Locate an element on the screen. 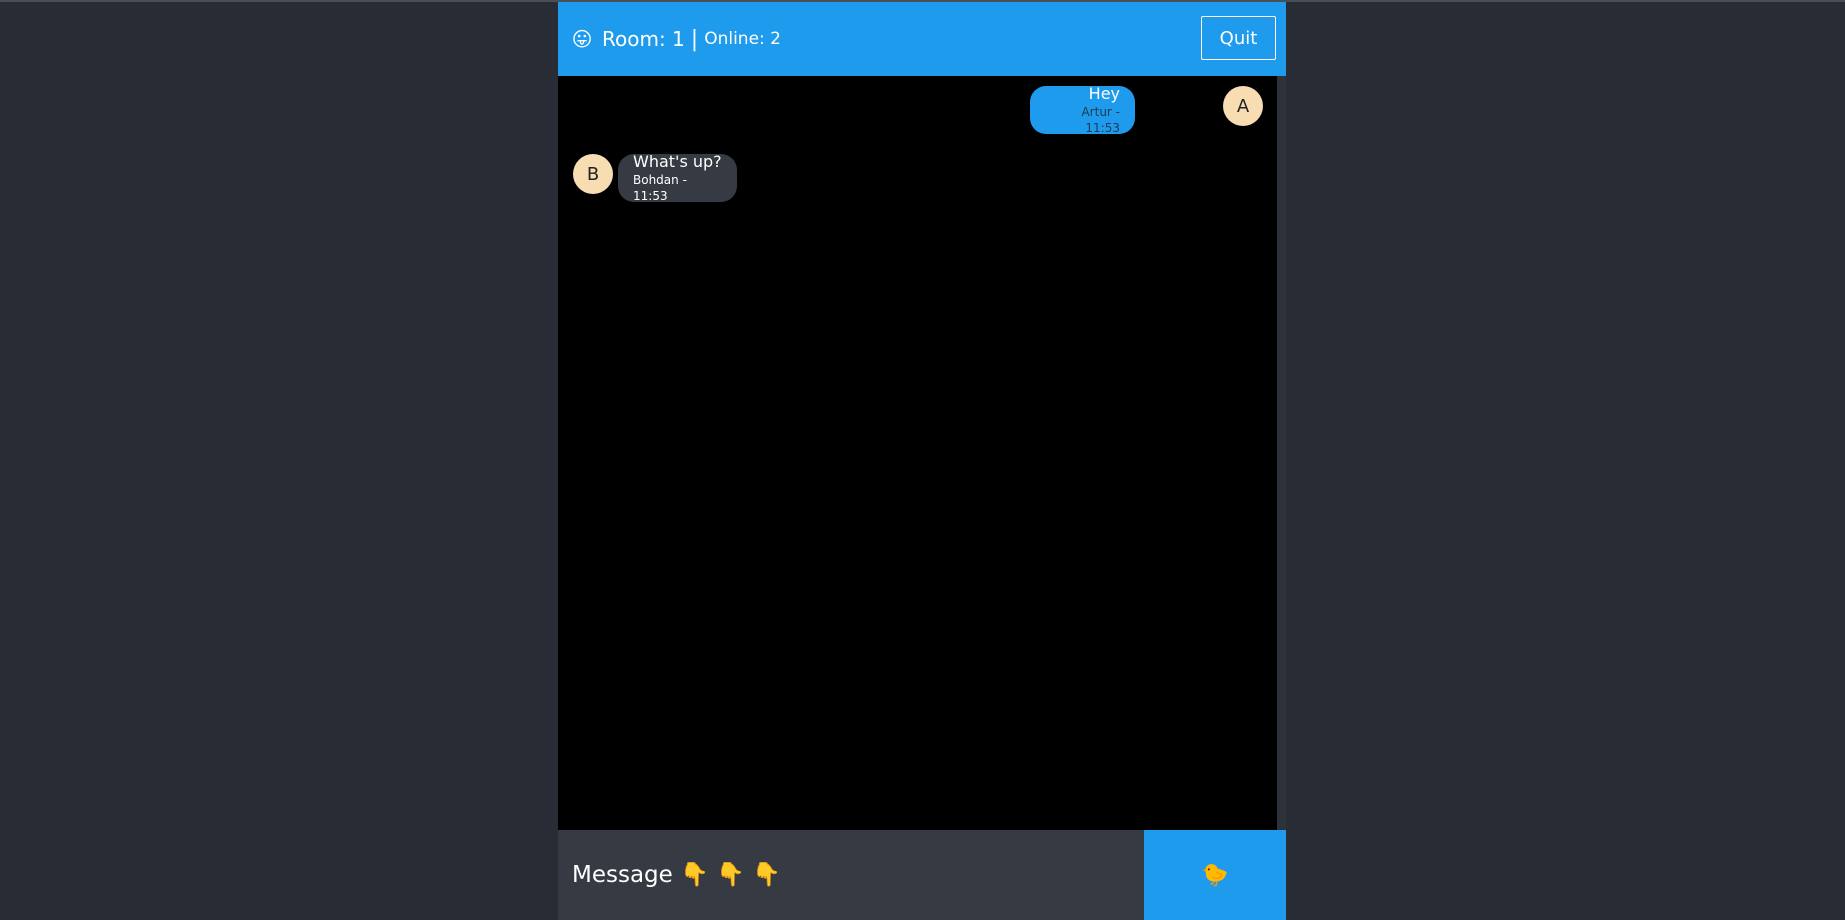 The width and height of the screenshot is (1845, 920). message-input is located at coordinates (851, 875).